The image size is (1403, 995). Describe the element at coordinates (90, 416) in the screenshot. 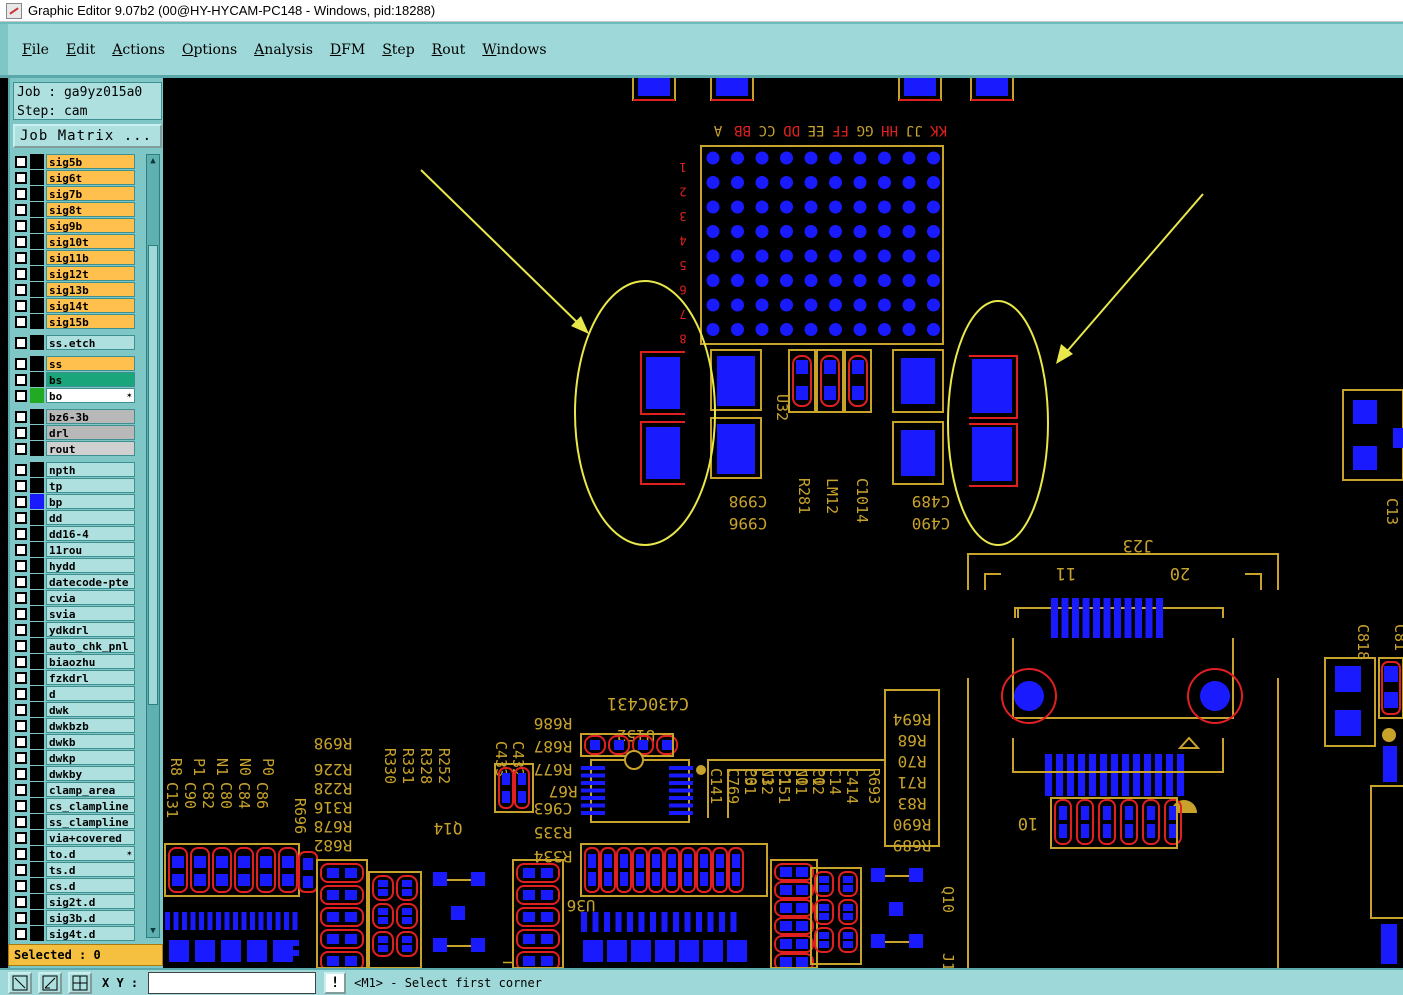

I see `layer-name: bz6-3b` at that location.